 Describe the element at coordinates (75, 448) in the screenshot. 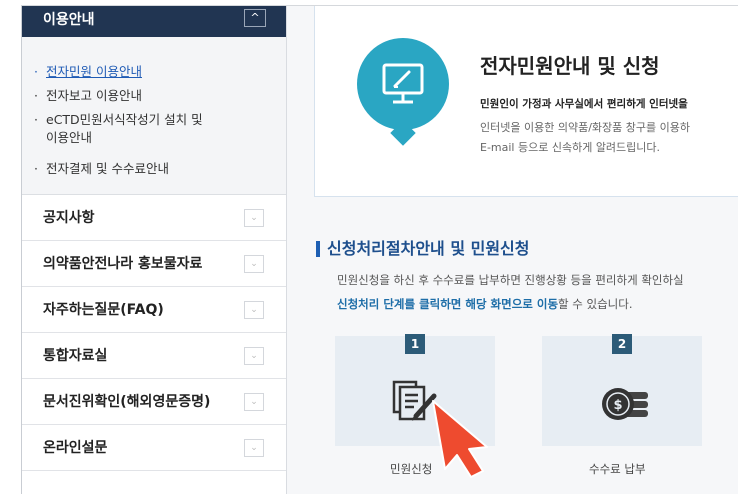

I see `sidebar-item-label: 온라인설문` at that location.